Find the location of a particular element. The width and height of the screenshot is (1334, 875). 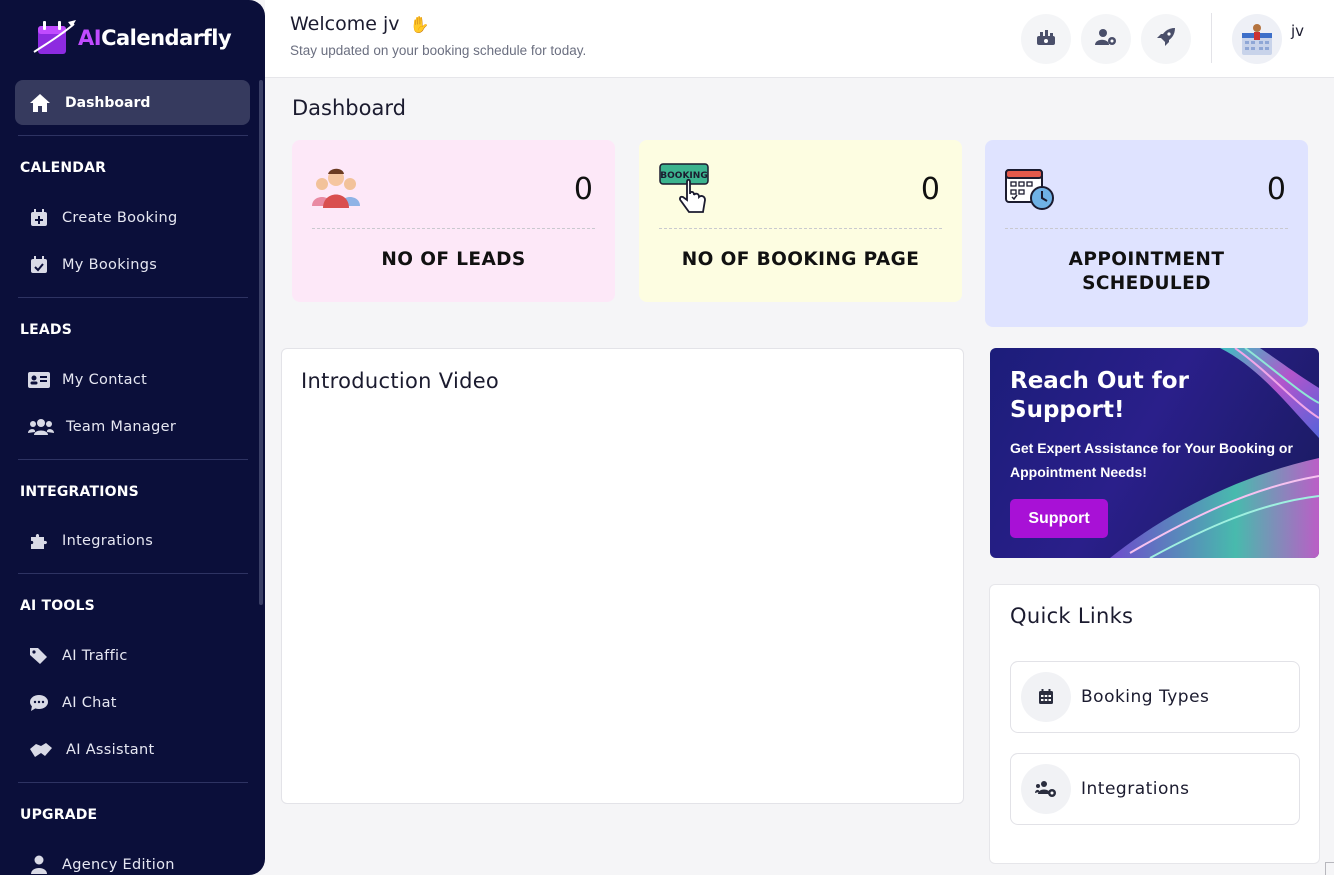

rocket-icon is located at coordinates (1166, 39).